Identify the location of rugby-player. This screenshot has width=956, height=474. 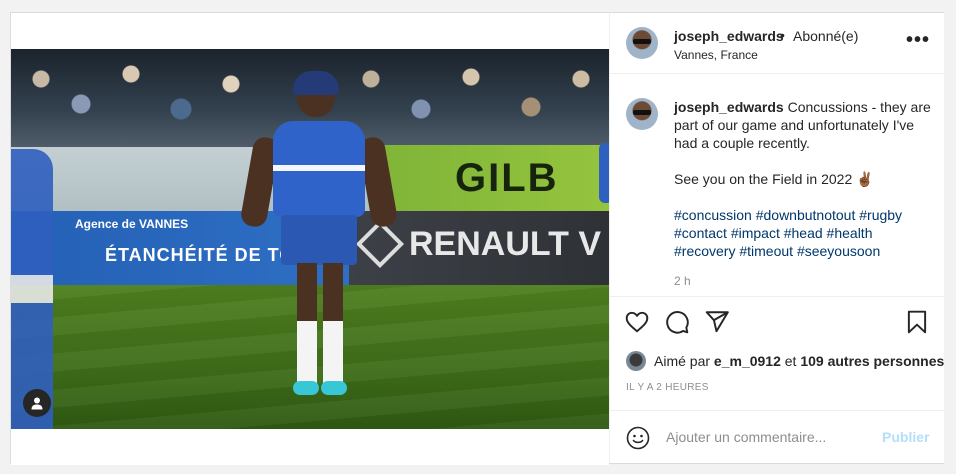
(321, 250).